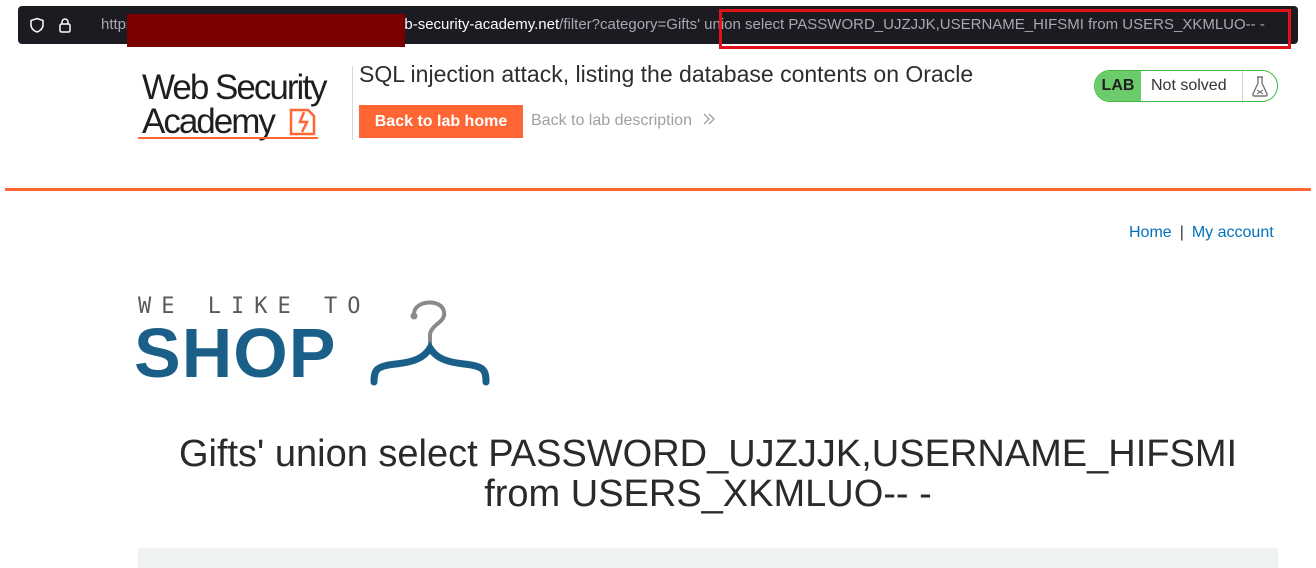  I want to click on nav-home-link: Home, so click(1150, 232).